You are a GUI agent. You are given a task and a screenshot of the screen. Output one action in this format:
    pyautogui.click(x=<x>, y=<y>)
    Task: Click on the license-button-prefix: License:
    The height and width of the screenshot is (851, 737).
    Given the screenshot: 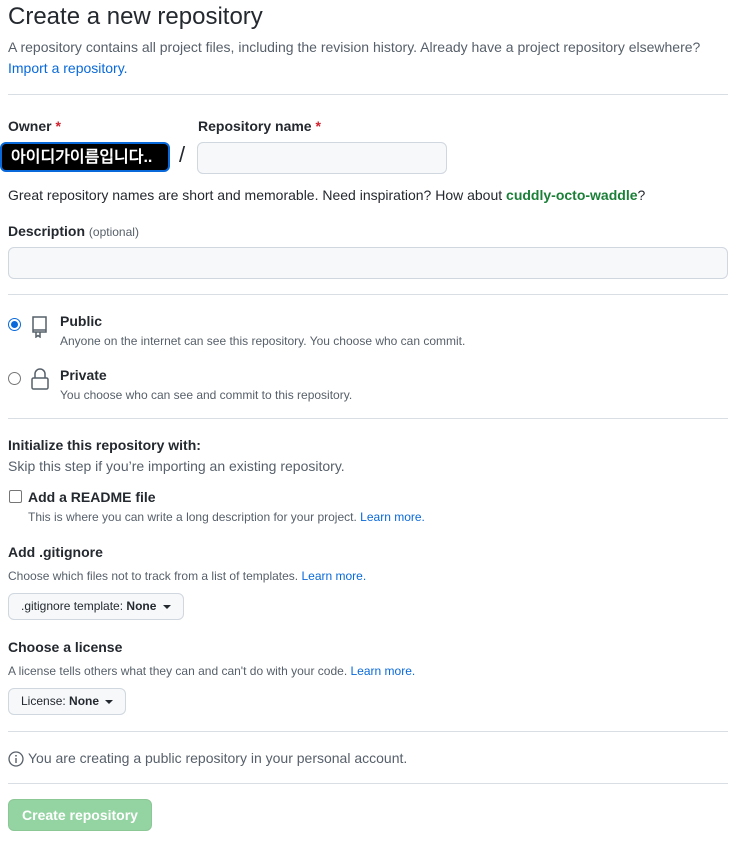 What is the action you would take?
    pyautogui.click(x=43, y=701)
    